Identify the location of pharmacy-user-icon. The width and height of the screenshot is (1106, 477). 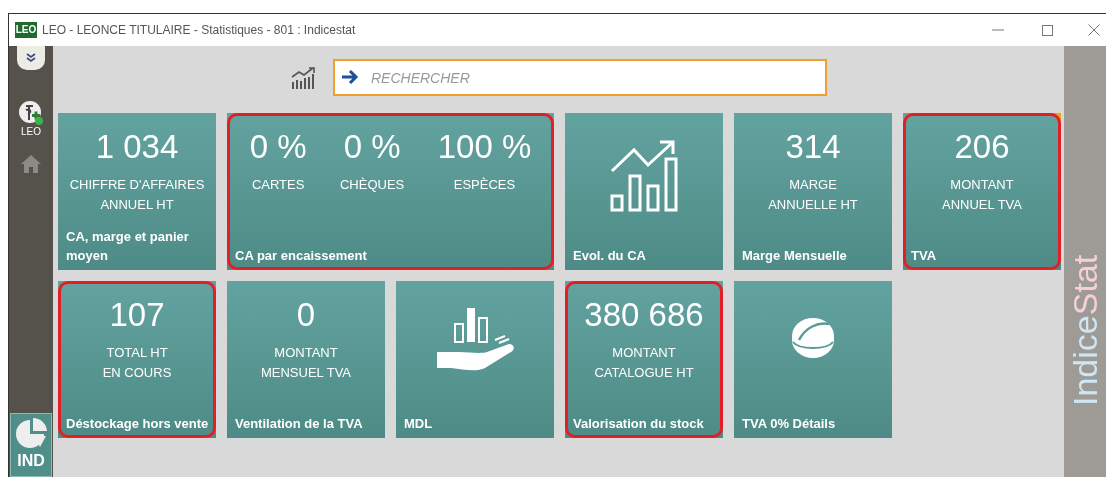
(31, 113).